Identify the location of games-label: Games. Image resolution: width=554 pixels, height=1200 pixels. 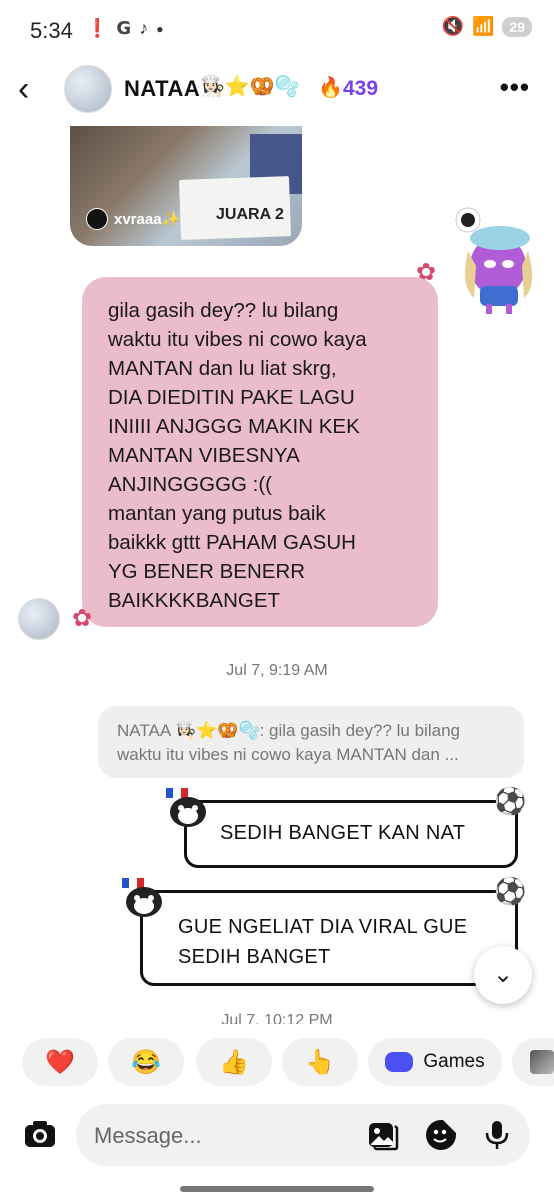
(454, 1061).